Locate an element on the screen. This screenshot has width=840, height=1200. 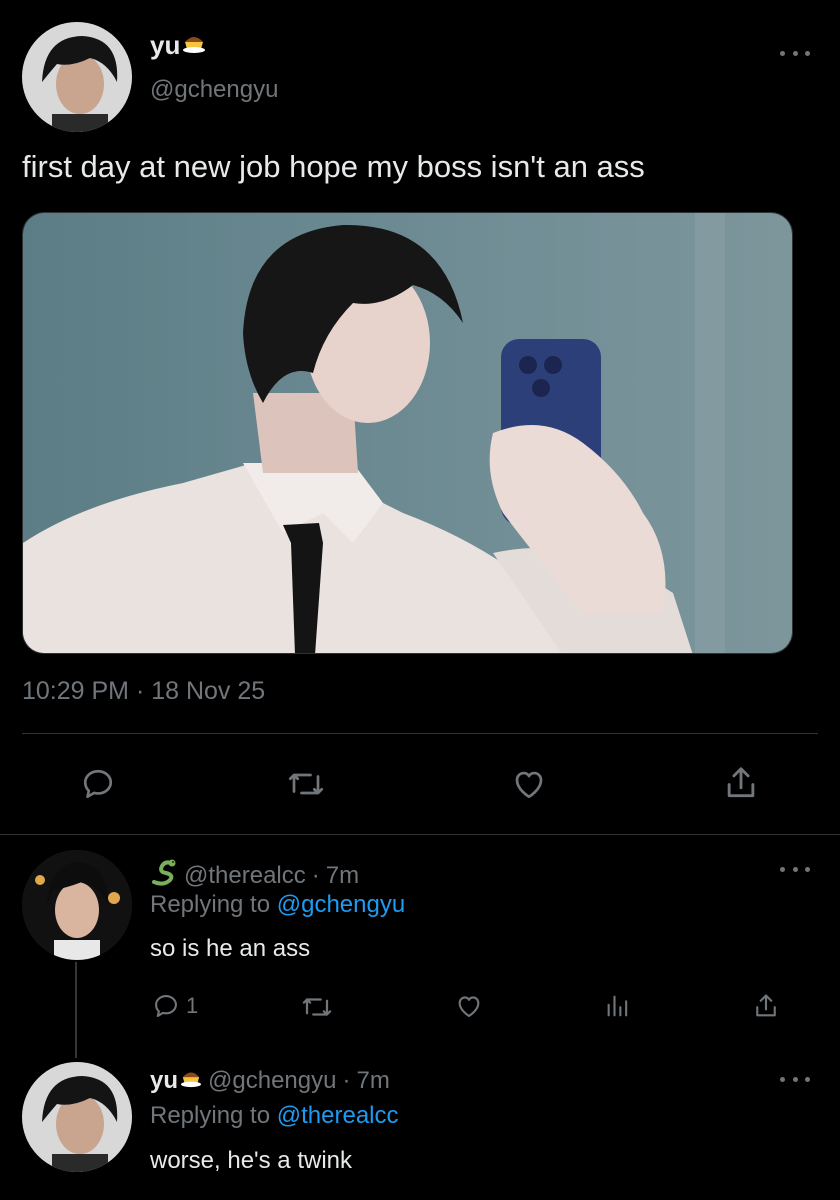
reply-handle: @therealcc is located at coordinates (245, 876).